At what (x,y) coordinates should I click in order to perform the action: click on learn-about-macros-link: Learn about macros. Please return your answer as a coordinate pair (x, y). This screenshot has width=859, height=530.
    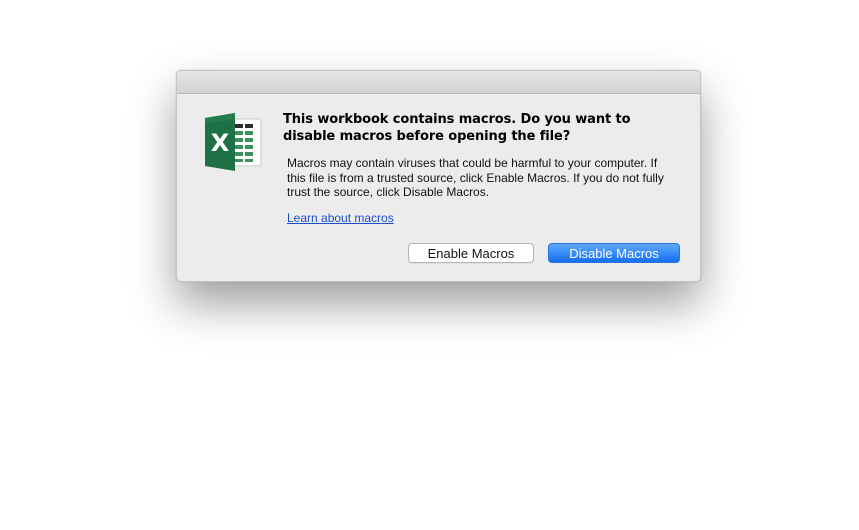
    Looking at the image, I should click on (340, 218).